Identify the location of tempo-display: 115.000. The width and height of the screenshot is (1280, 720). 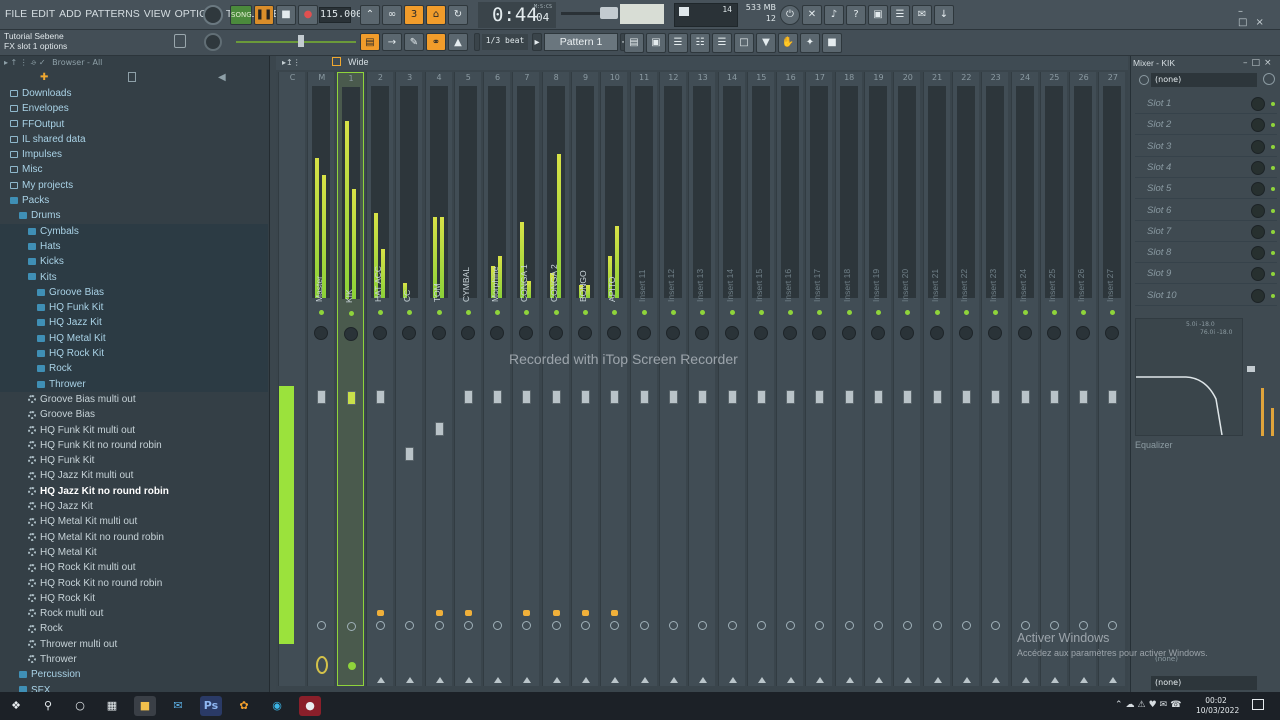
(340, 15).